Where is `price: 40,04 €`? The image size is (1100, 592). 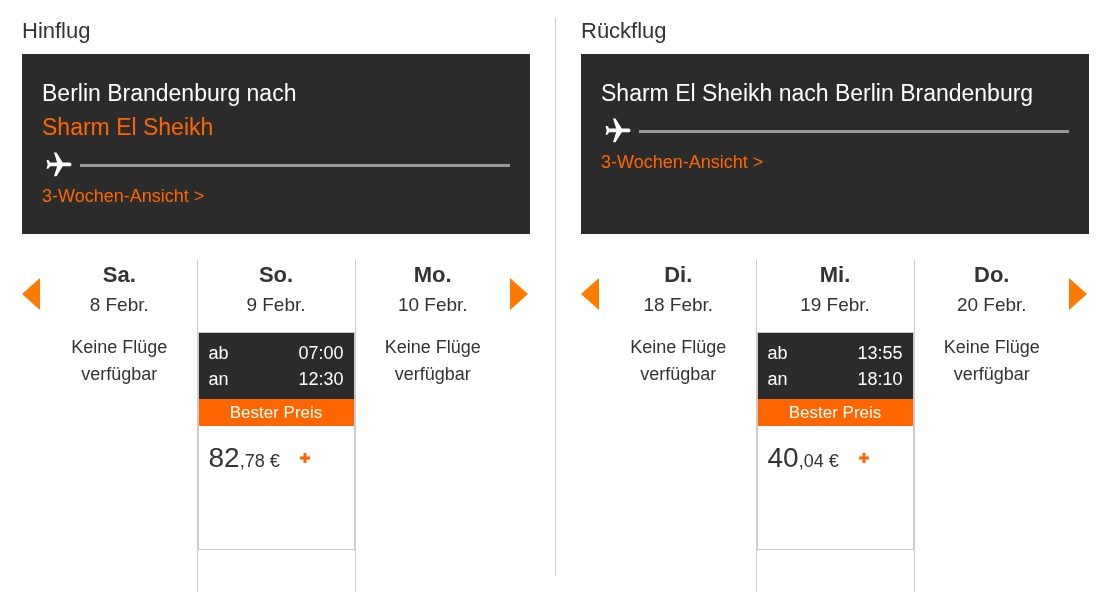
price: 40,04 € is located at coordinates (803, 458).